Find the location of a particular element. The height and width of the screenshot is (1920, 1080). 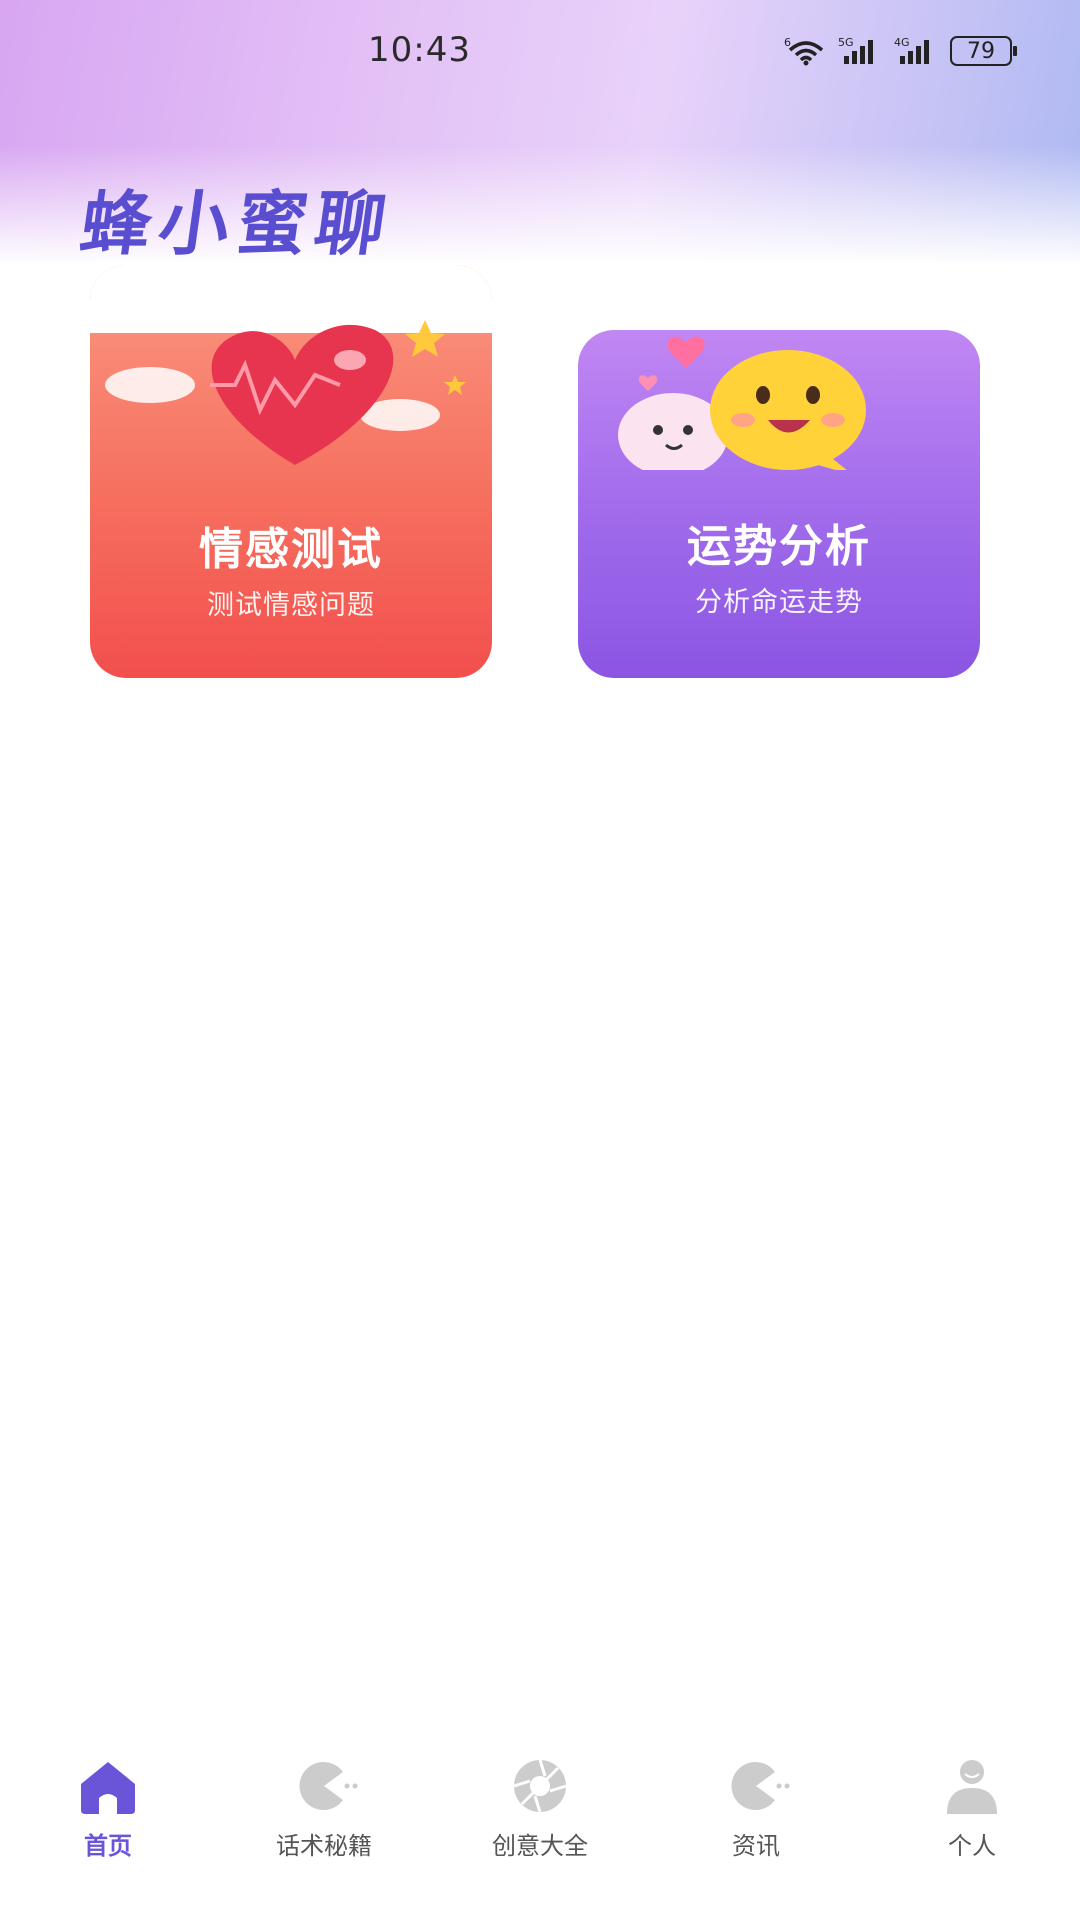

battery-indicator: 79 is located at coordinates (983, 51).